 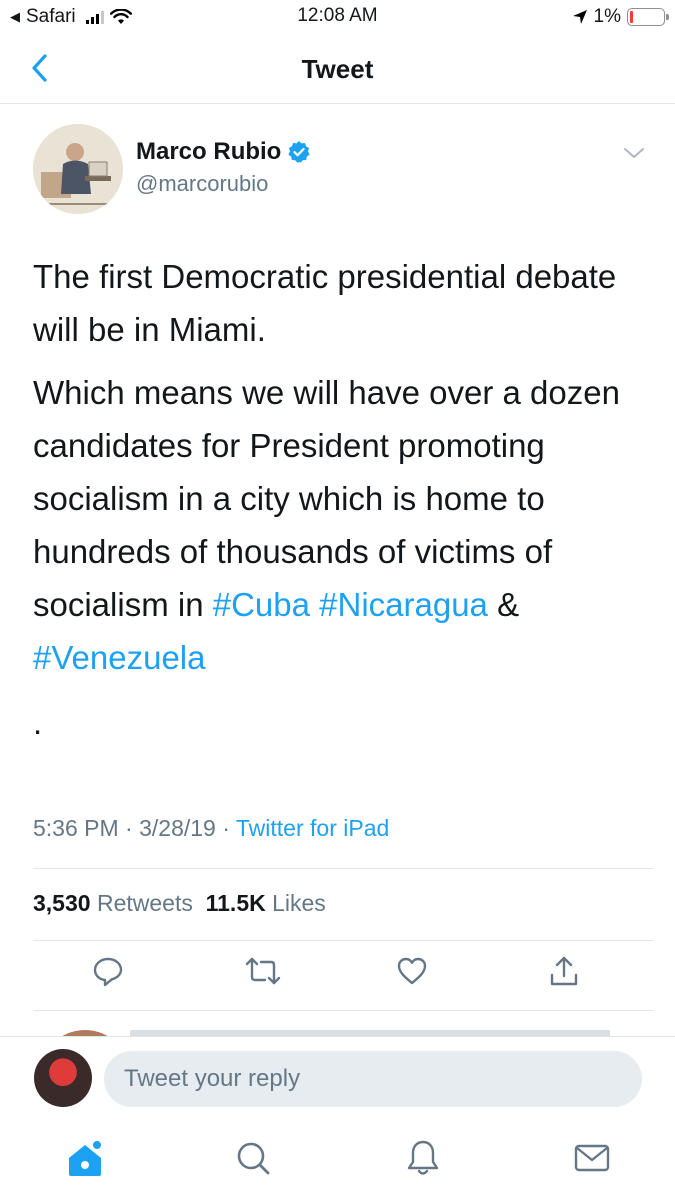 I want to click on tweet-actions, so click(x=337, y=977).